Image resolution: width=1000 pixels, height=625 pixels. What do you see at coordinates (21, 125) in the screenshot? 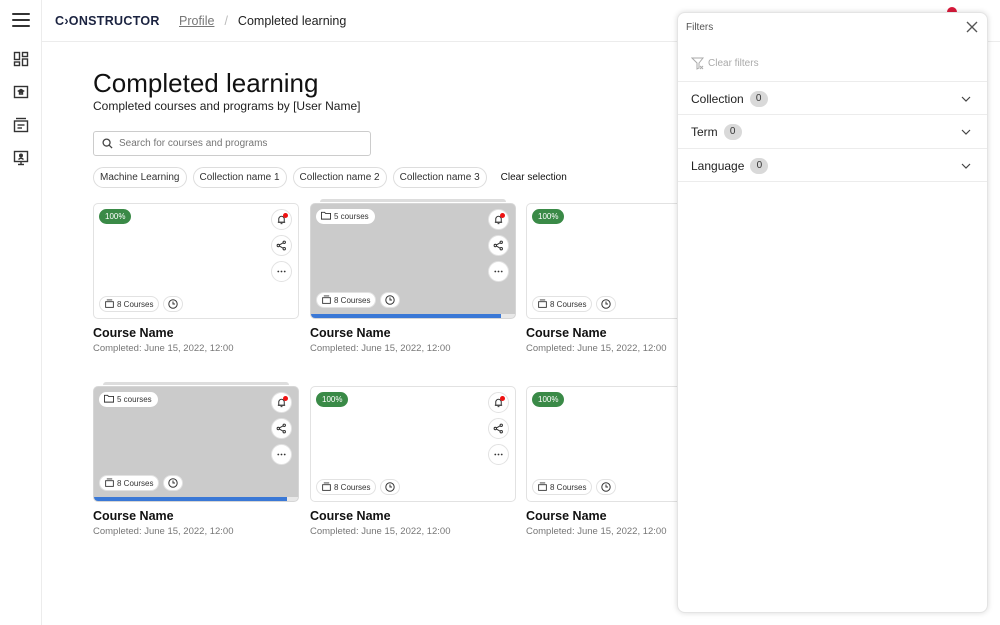
I see `programs-icon` at bounding box center [21, 125].